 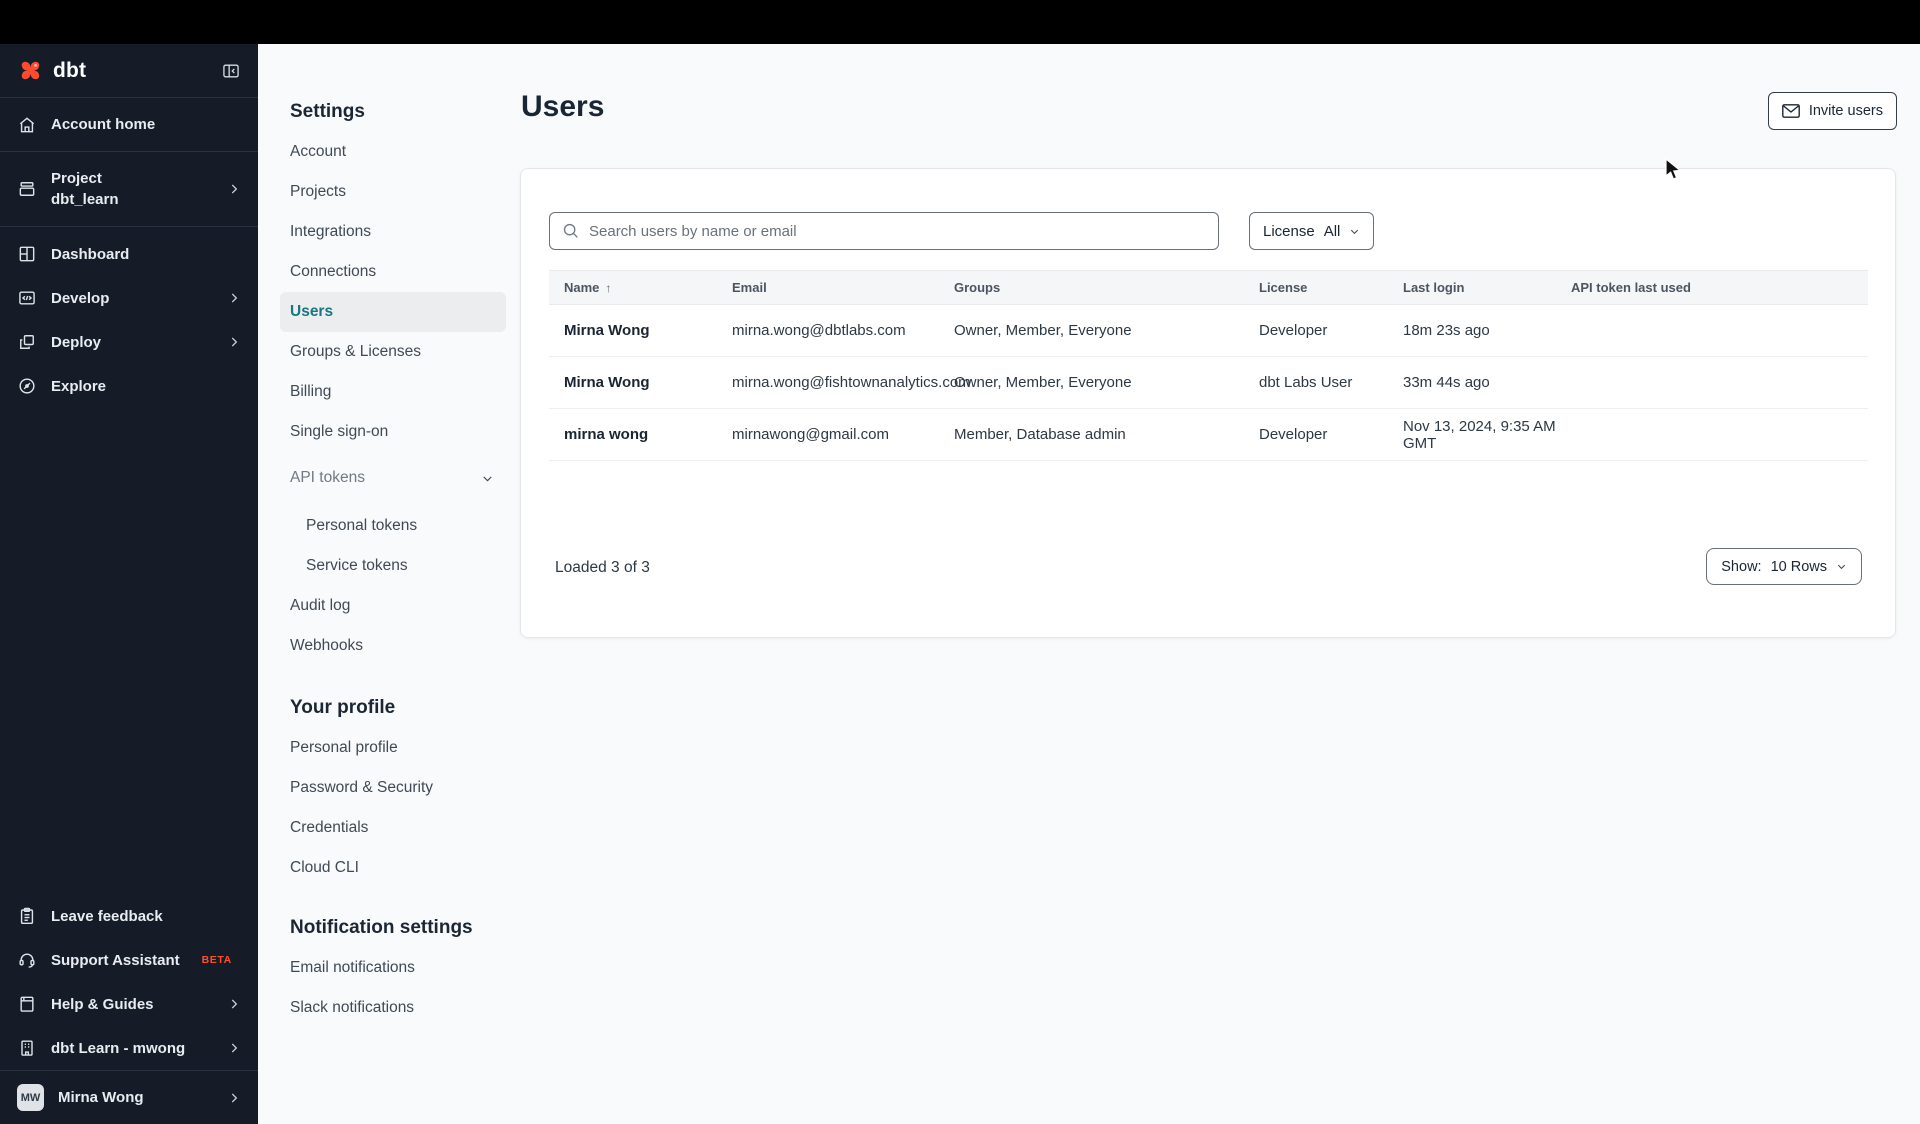 I want to click on sidebar-item-support-assistant: Support Assistant BETA, so click(x=129, y=960).